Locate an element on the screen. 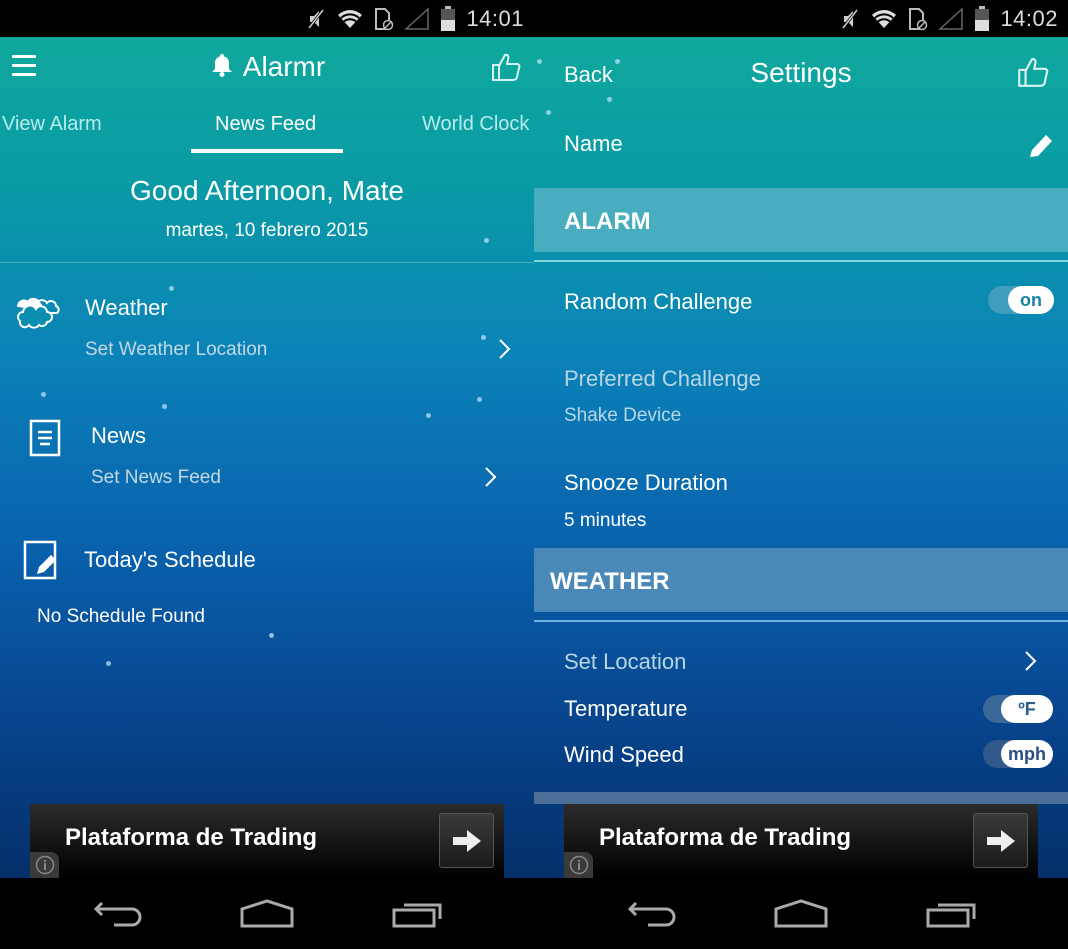 The height and width of the screenshot is (949, 1068). weather-section-header: WEATHER is located at coordinates (801, 580).